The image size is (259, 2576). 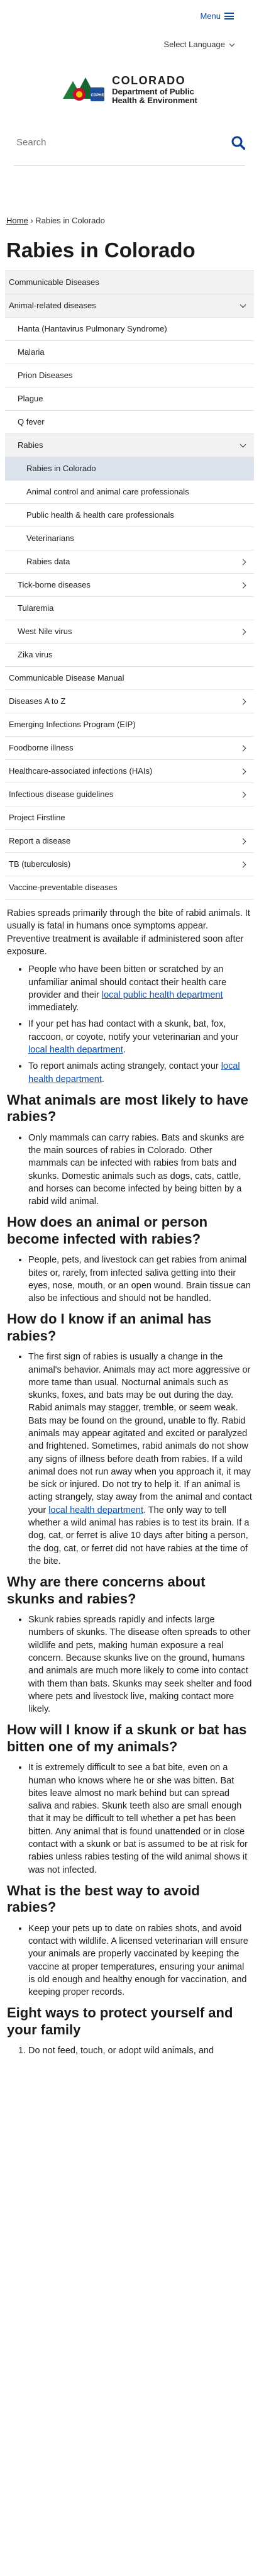 I want to click on logo-line-colorado: COLORADO, so click(x=149, y=80).